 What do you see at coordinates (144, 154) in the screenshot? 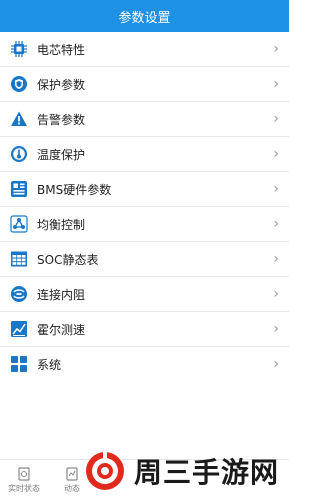
I see `menu-item-temperature-protection: 温度保护 ›` at bounding box center [144, 154].